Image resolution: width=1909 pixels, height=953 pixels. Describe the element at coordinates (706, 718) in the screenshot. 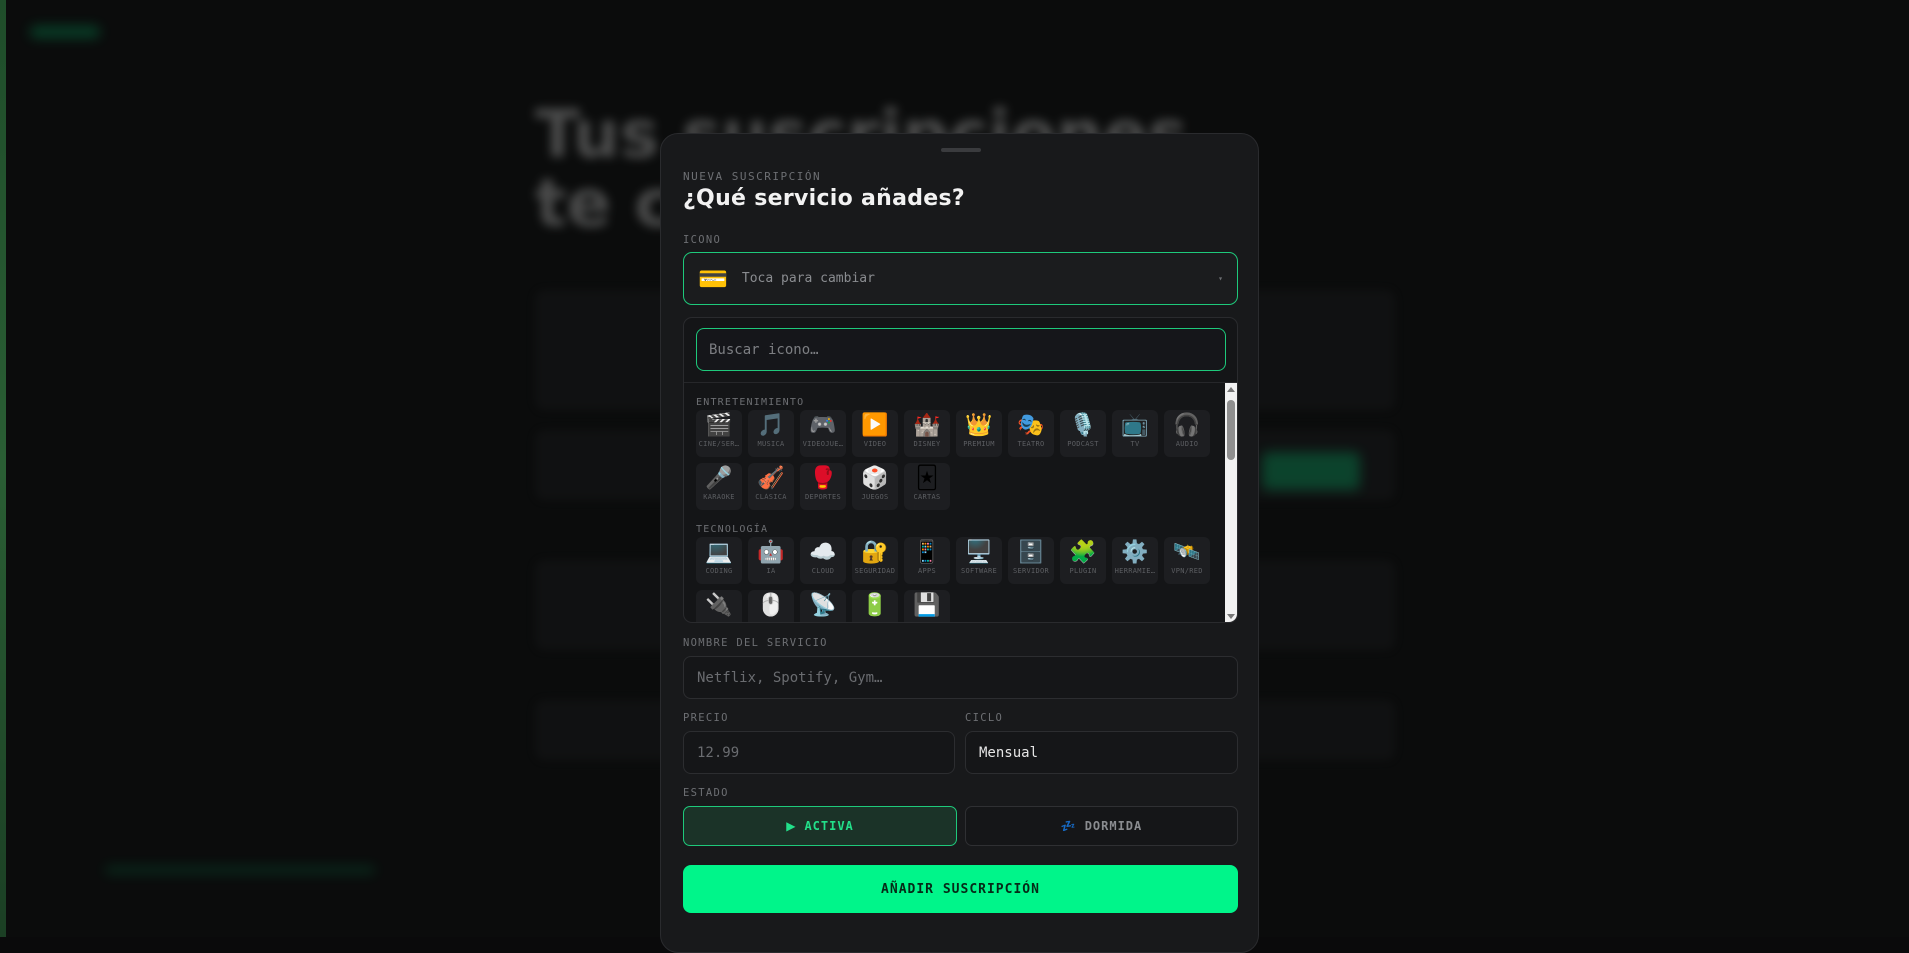

I see `price-label: PRECIO` at that location.